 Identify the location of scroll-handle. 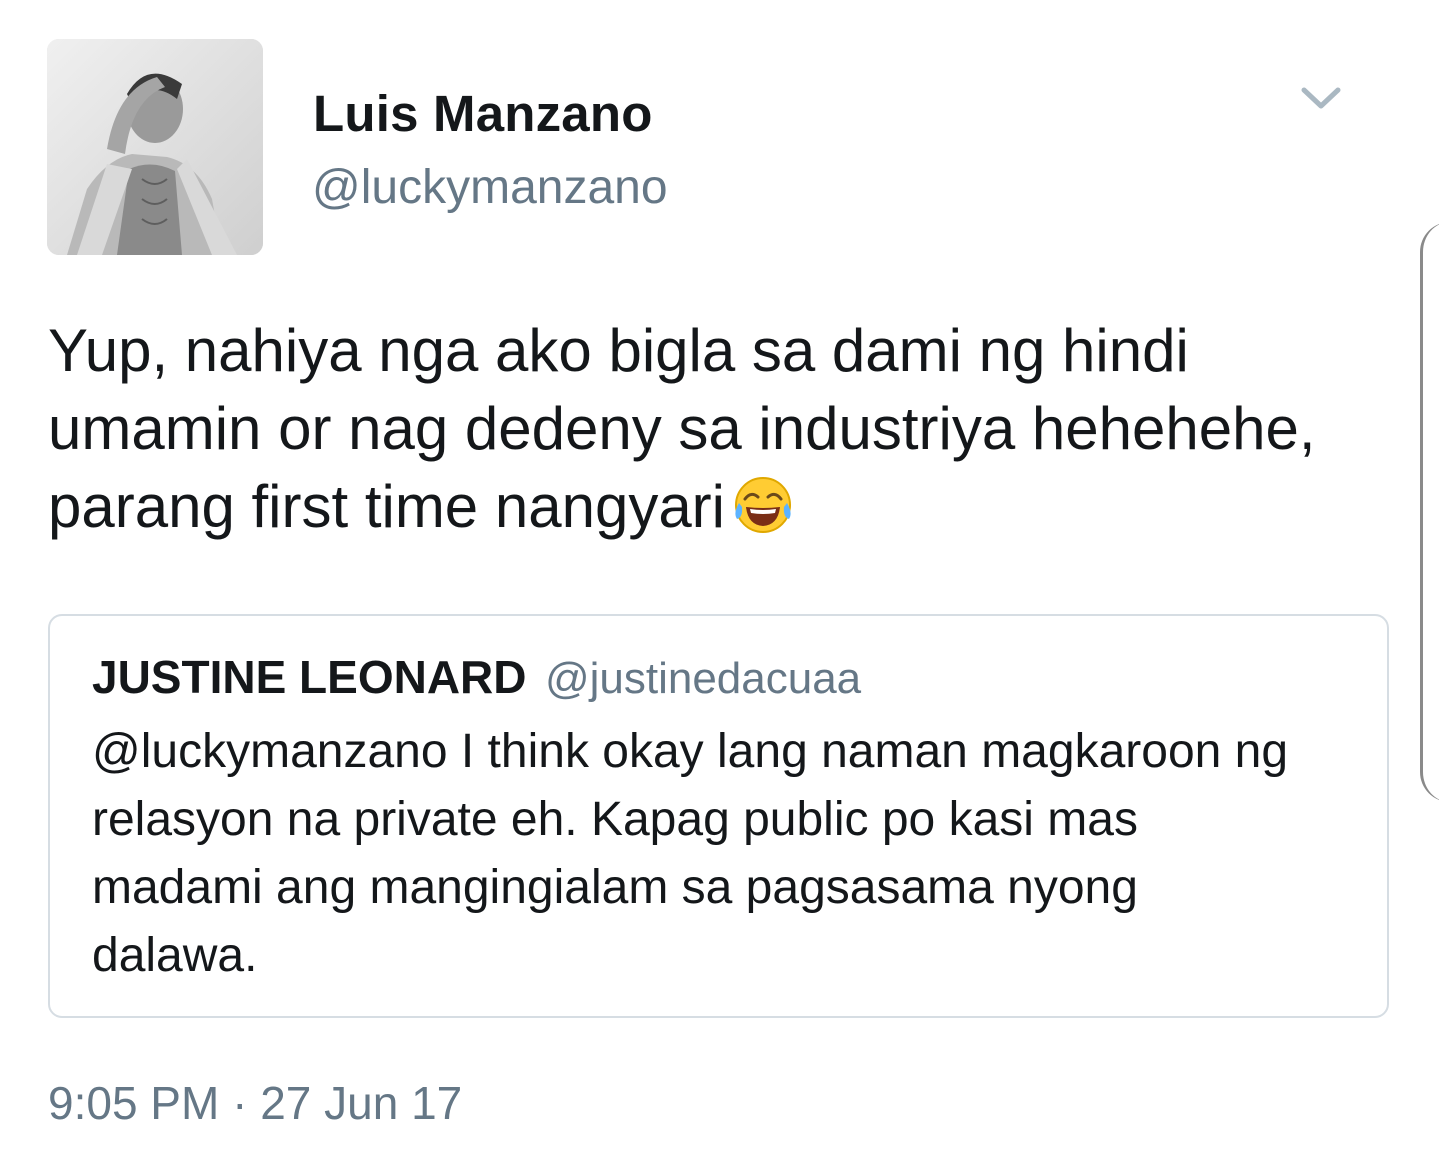
(1429, 512).